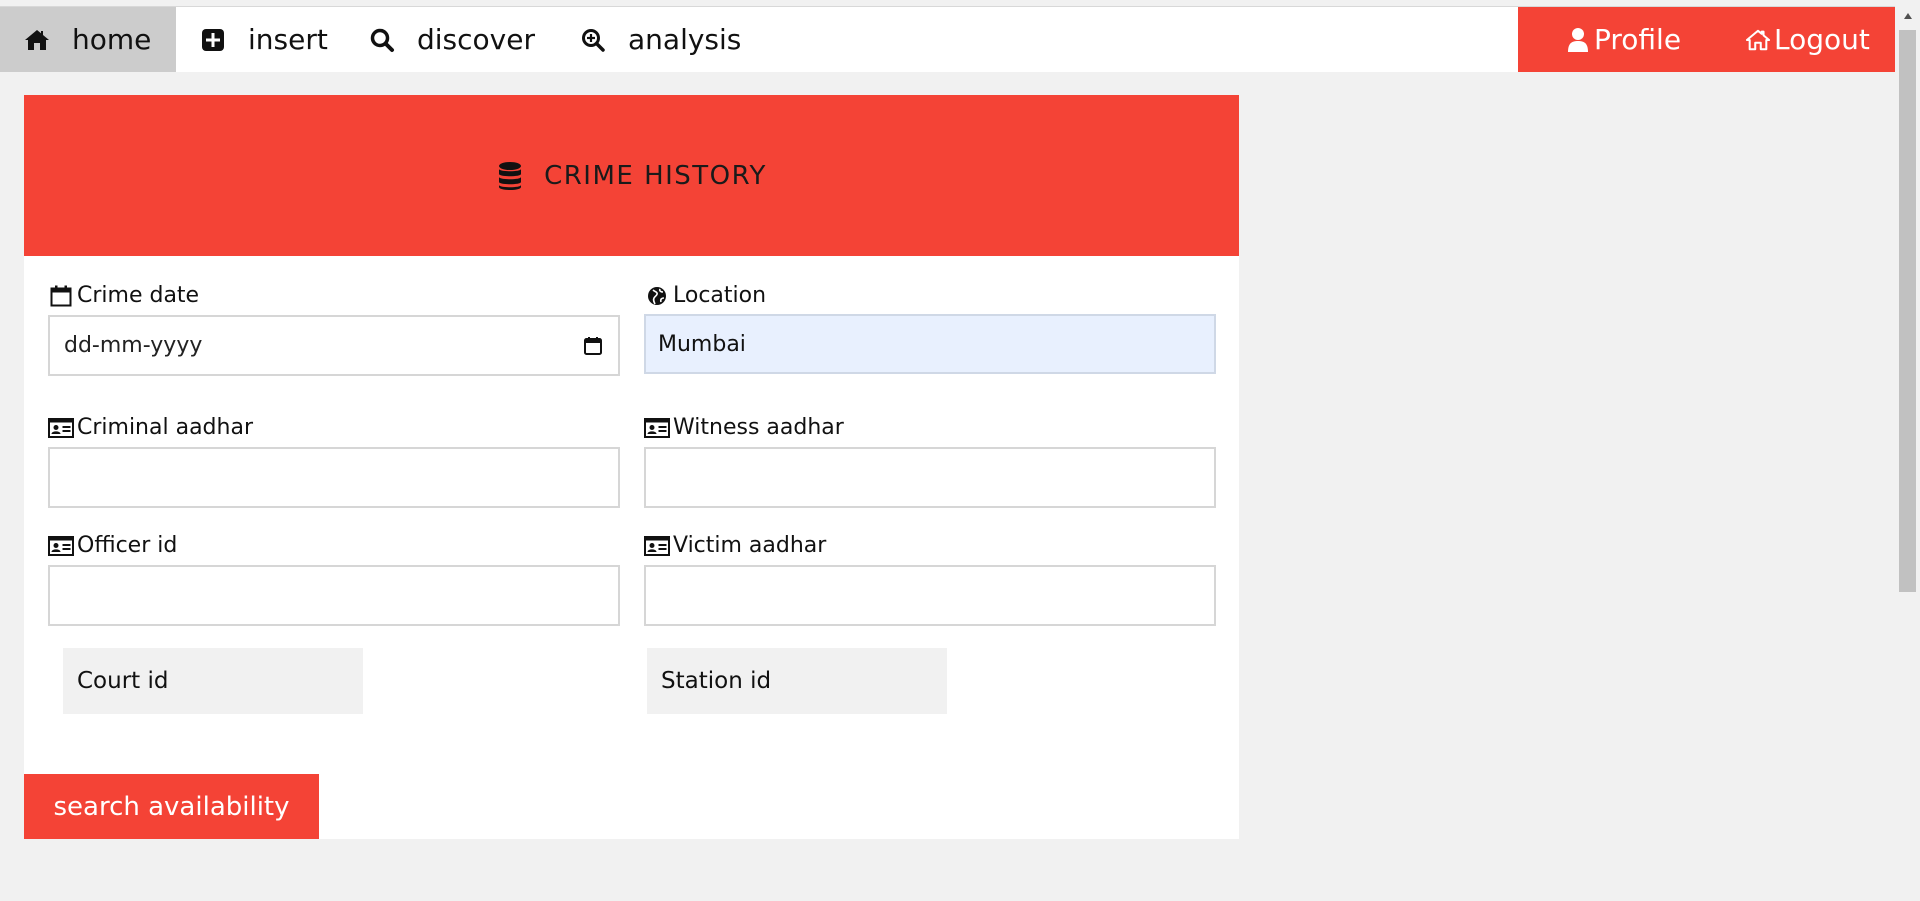 The width and height of the screenshot is (1920, 901). I want to click on user-icon, so click(1578, 40).